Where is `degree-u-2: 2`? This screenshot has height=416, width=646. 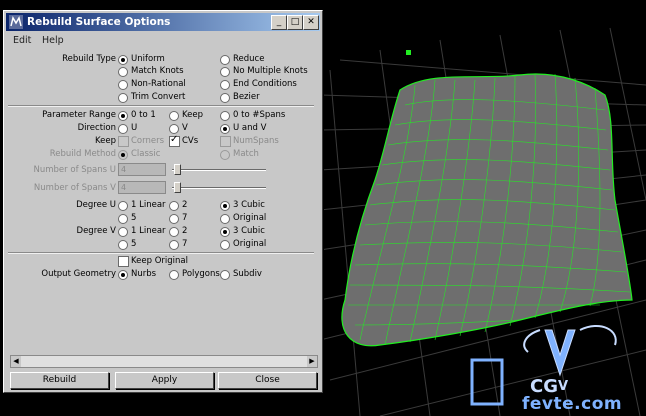 degree-u-2: 2 is located at coordinates (178, 205).